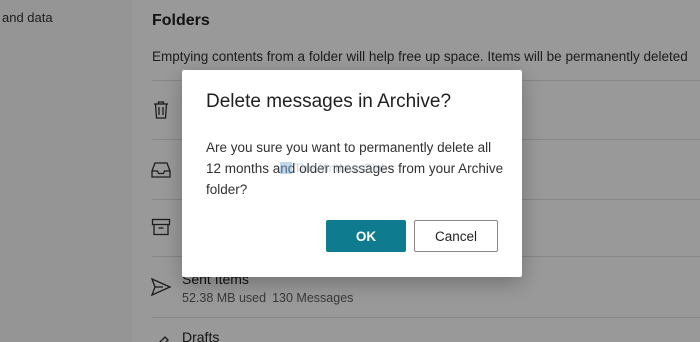 This screenshot has height=342, width=700. I want to click on watermark: TheWindowsClub, so click(334, 168).